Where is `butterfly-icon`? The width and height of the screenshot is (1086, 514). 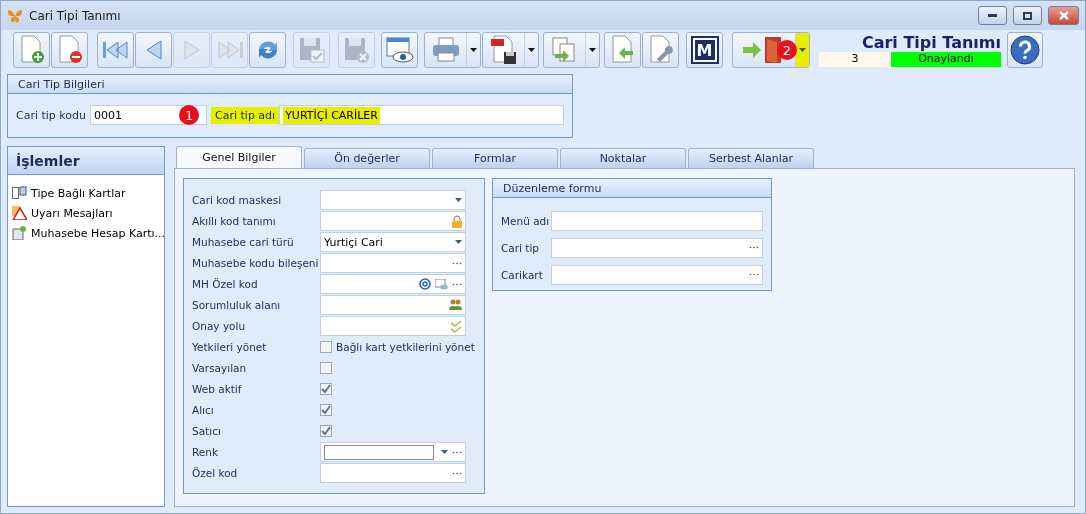
butterfly-icon is located at coordinates (15, 15).